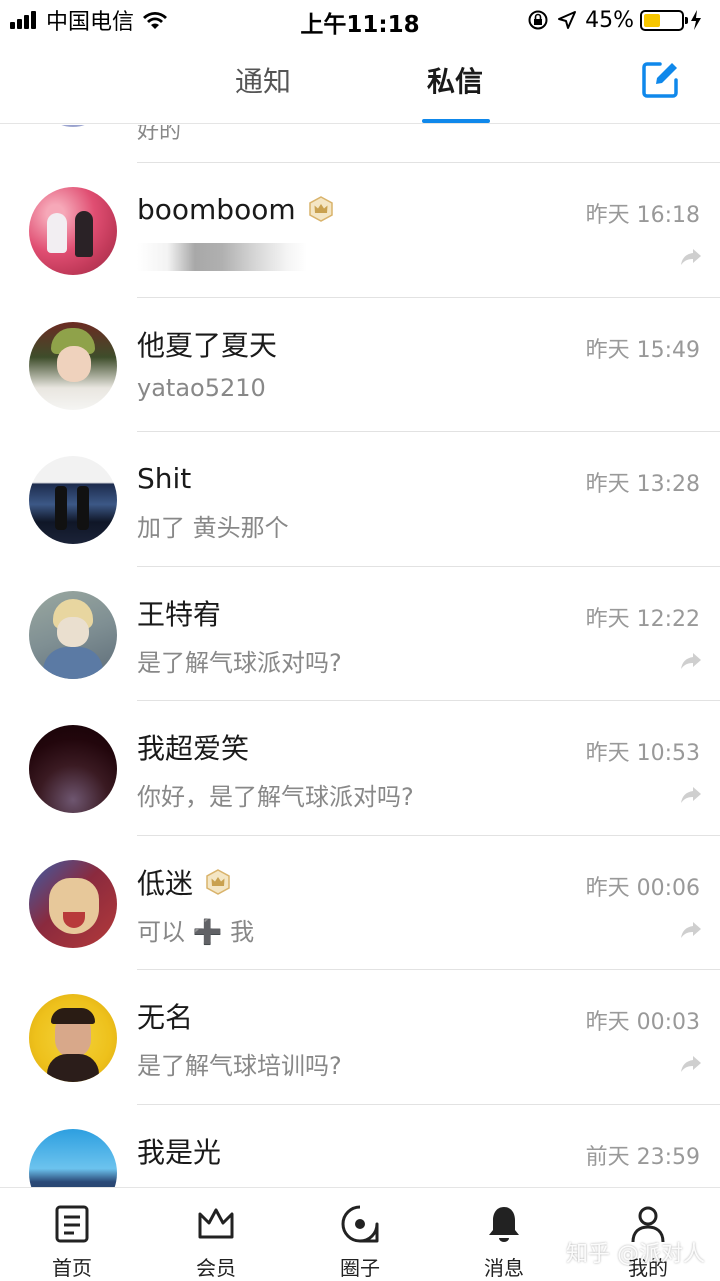  What do you see at coordinates (207, 345) in the screenshot?
I see `contact-name: 他夏了夏天` at bounding box center [207, 345].